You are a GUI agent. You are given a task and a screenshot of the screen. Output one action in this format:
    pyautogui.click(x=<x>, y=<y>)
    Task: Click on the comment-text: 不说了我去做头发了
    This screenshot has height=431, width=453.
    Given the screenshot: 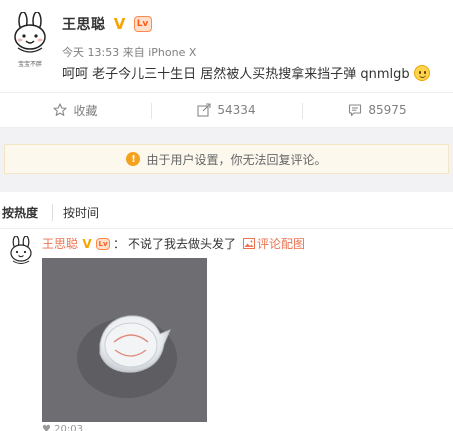 What is the action you would take?
    pyautogui.click(x=182, y=244)
    